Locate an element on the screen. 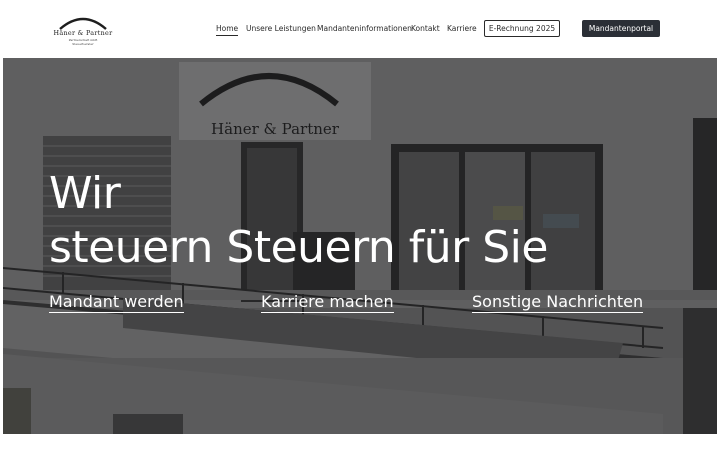  hero-link-karriere-machen: Karriere machen is located at coordinates (327, 302).